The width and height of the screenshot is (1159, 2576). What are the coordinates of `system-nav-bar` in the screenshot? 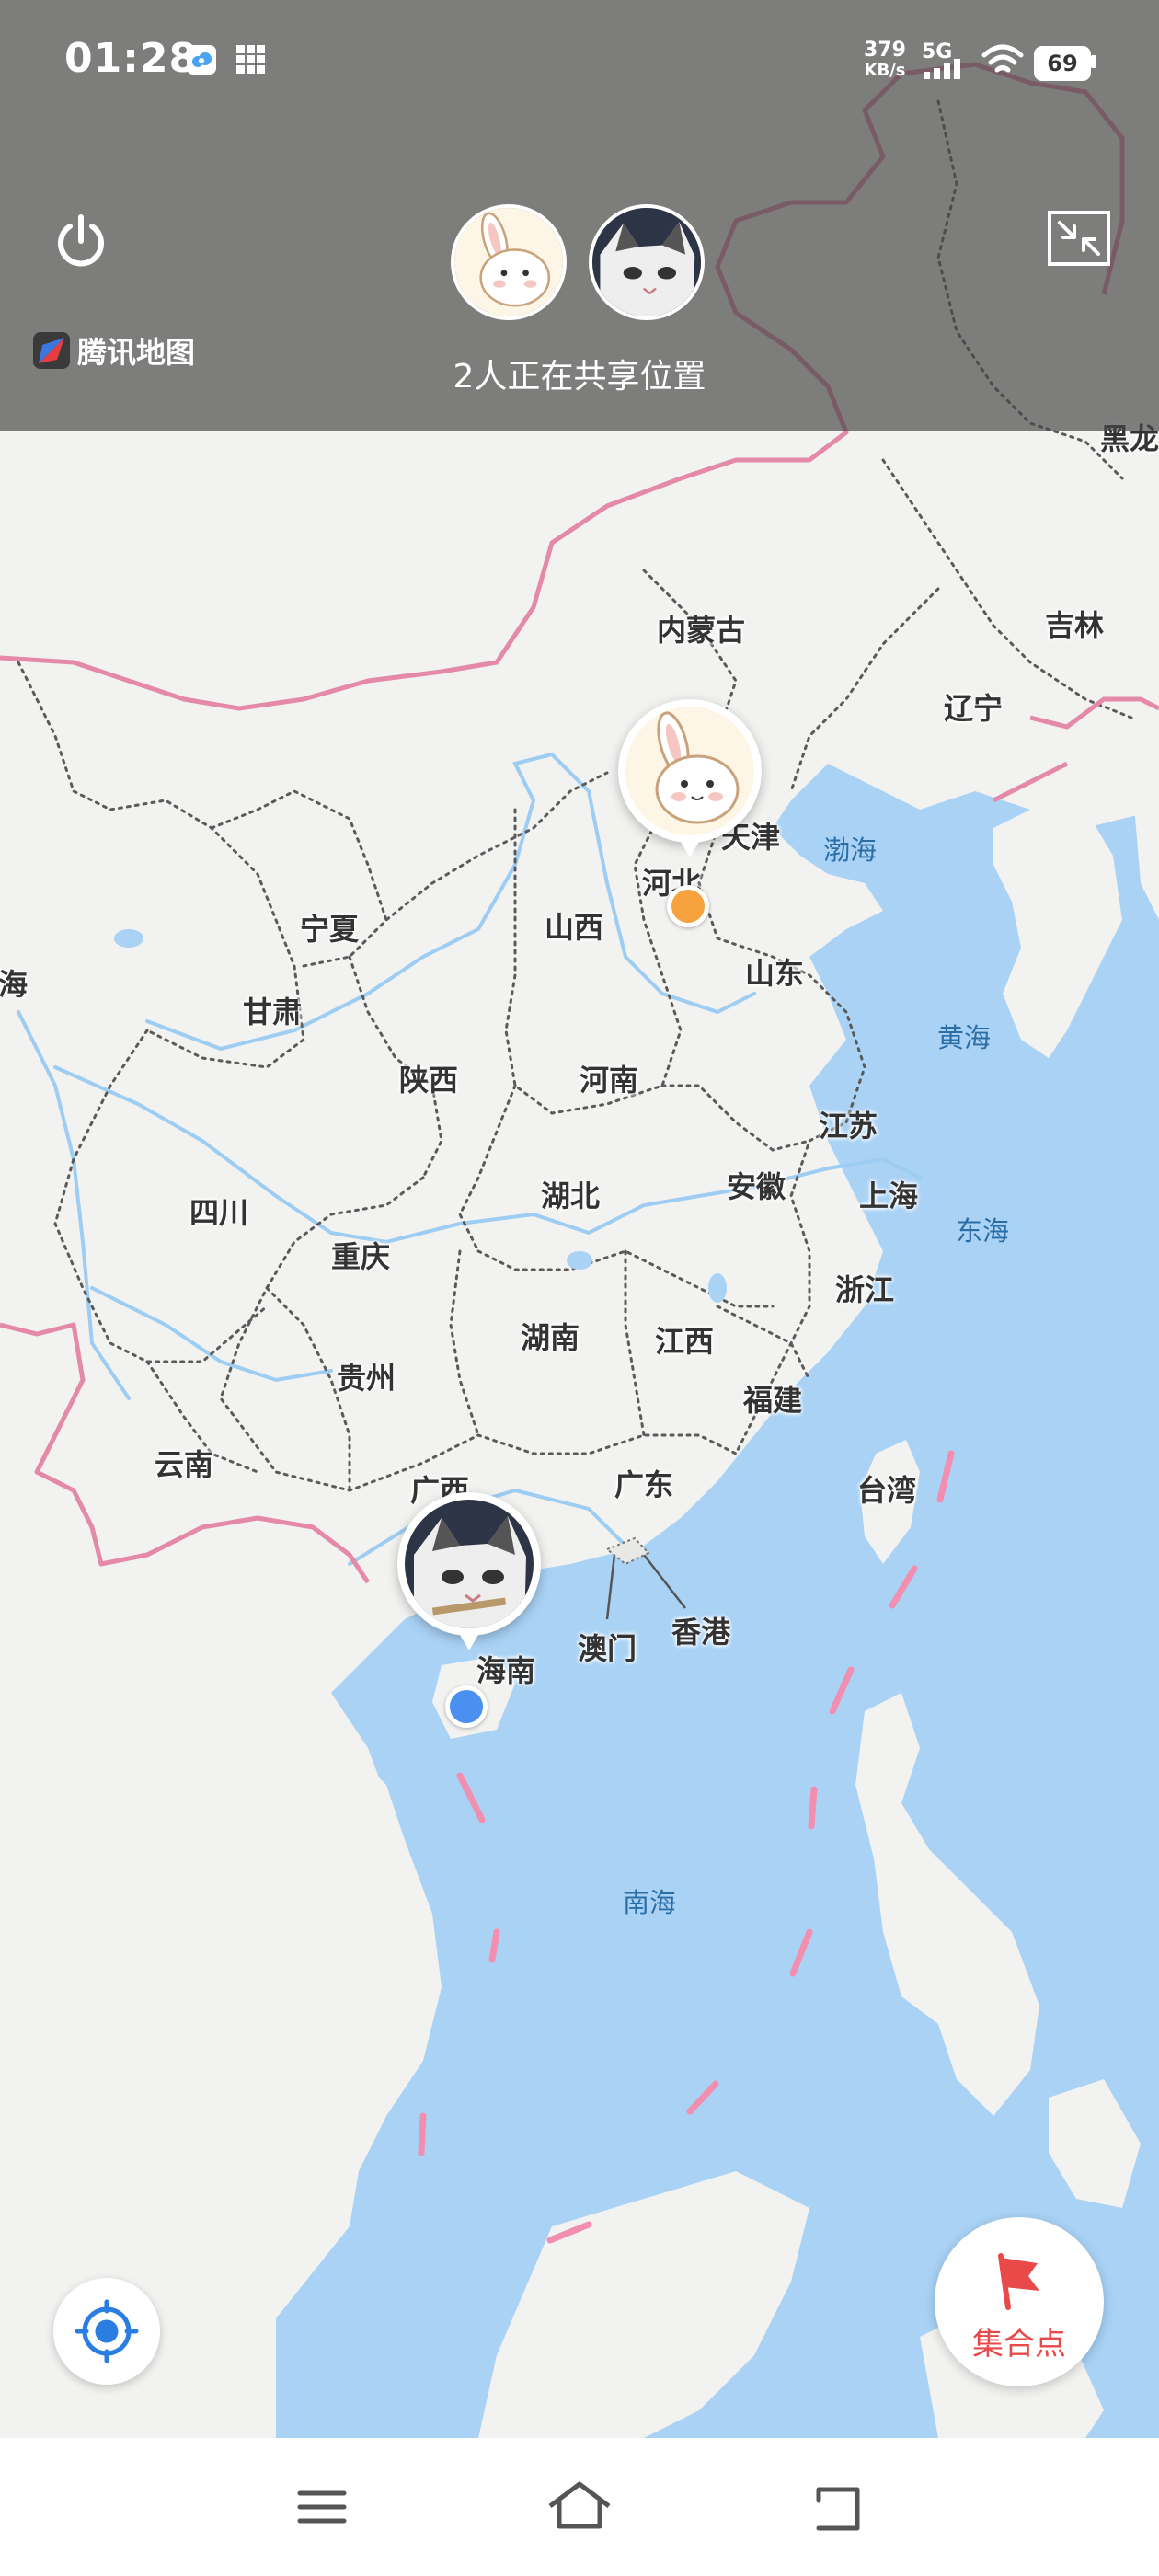 It's located at (579, 2507).